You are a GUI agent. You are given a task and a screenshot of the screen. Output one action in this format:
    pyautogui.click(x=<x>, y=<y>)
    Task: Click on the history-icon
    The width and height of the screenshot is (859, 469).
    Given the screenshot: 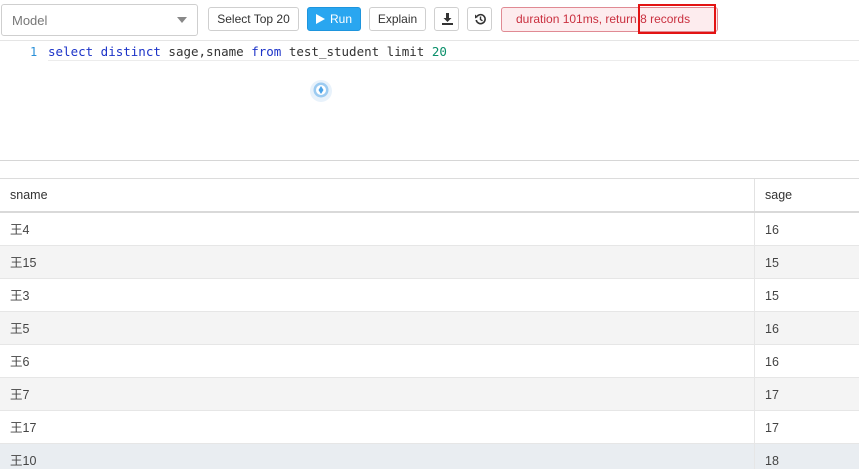 What is the action you would take?
    pyautogui.click(x=480, y=19)
    